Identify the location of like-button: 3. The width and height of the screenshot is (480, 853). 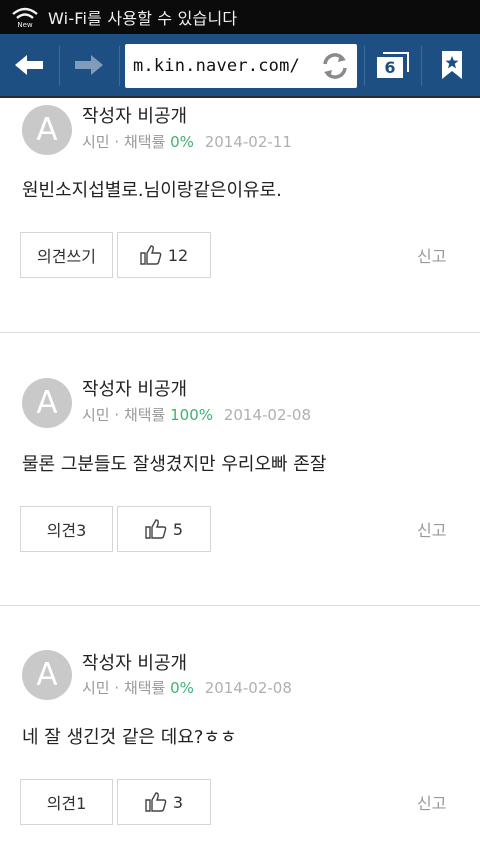
(164, 802).